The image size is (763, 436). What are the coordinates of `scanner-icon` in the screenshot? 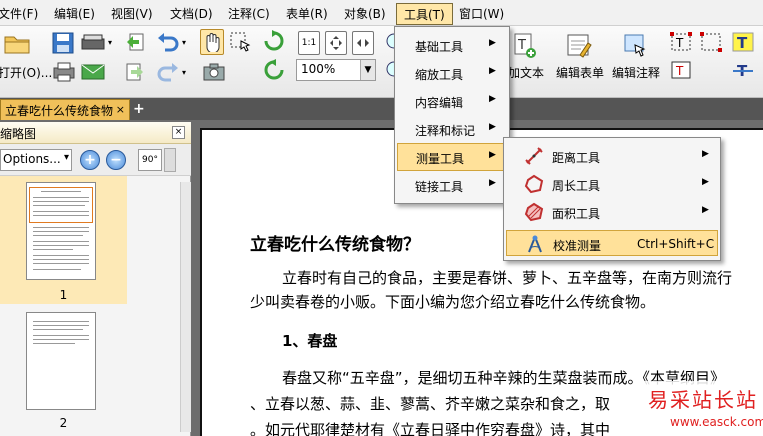 It's located at (93, 42).